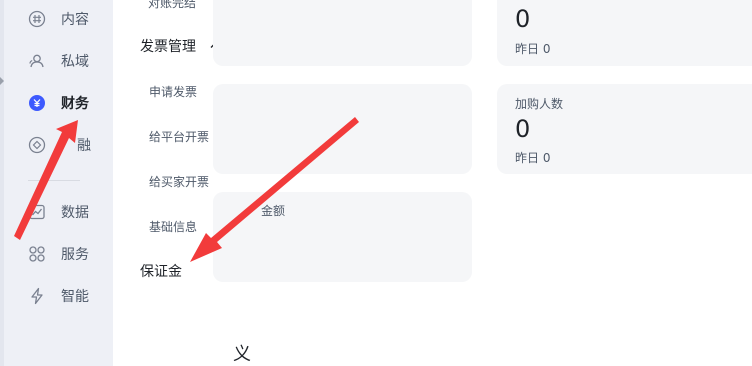  I want to click on nav-item-label: 数据, so click(75, 213).